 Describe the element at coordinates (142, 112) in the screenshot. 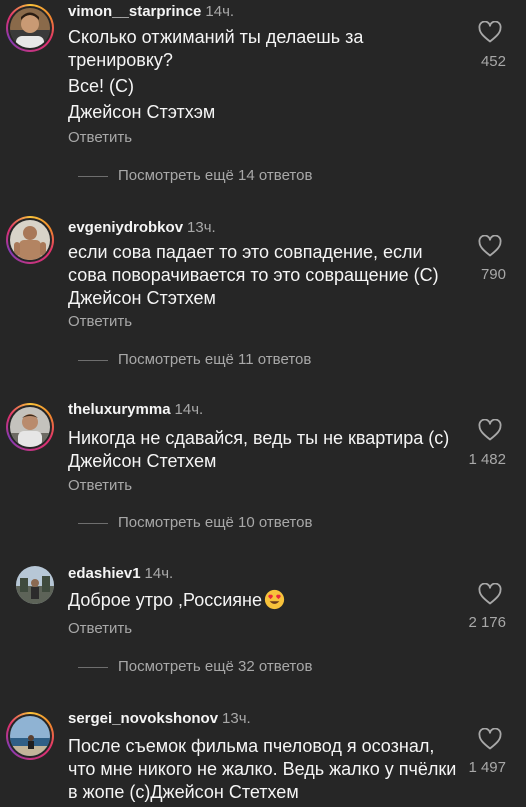

I see `comment-line: Джейсон Стэтхэм` at that location.